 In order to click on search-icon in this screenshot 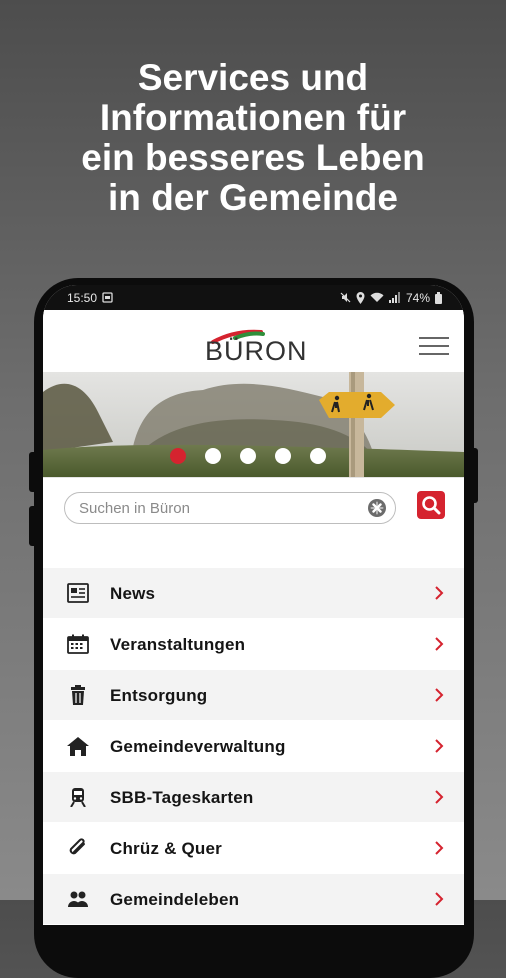, I will do `click(431, 505)`.